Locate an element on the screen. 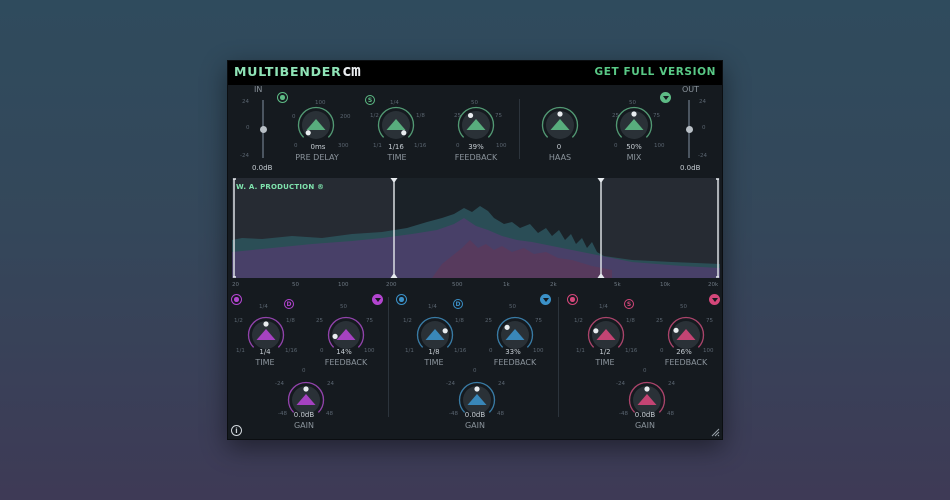 The width and height of the screenshot is (950, 500). pre-delay-knob-graphic is located at coordinates (316, 122).